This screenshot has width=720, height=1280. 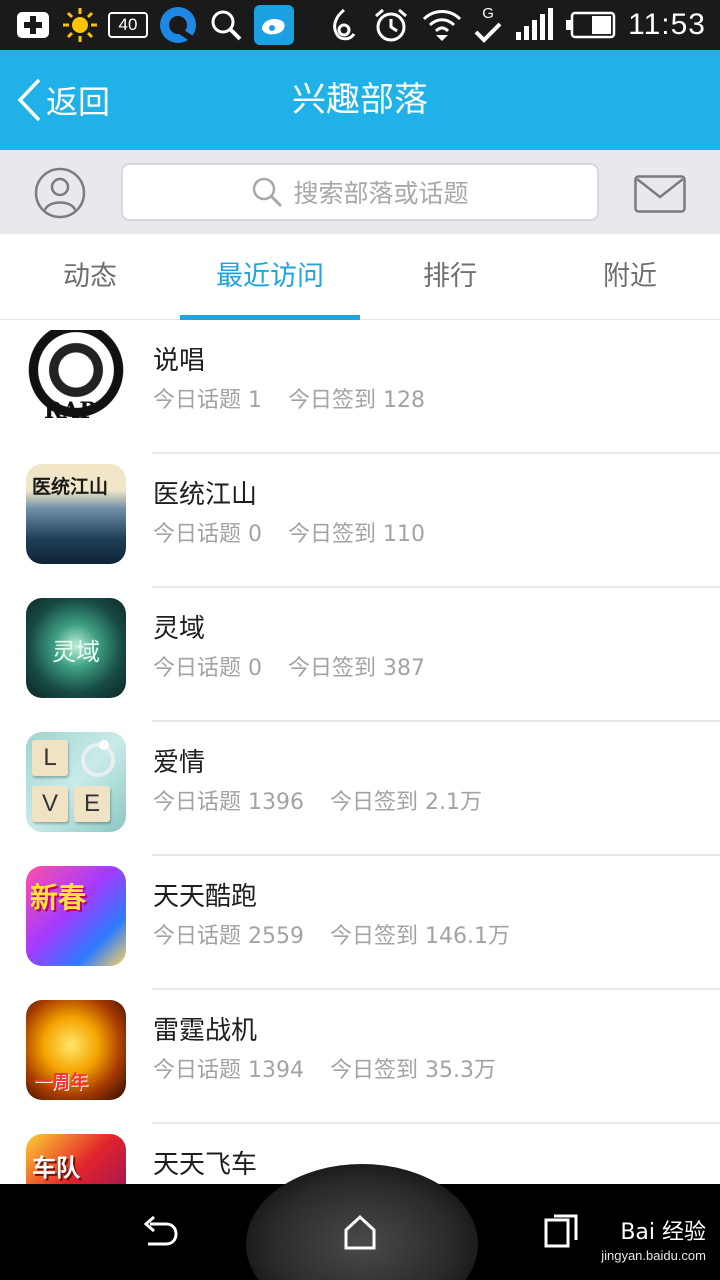 I want to click on recent-apps-icon, so click(x=561, y=1231).